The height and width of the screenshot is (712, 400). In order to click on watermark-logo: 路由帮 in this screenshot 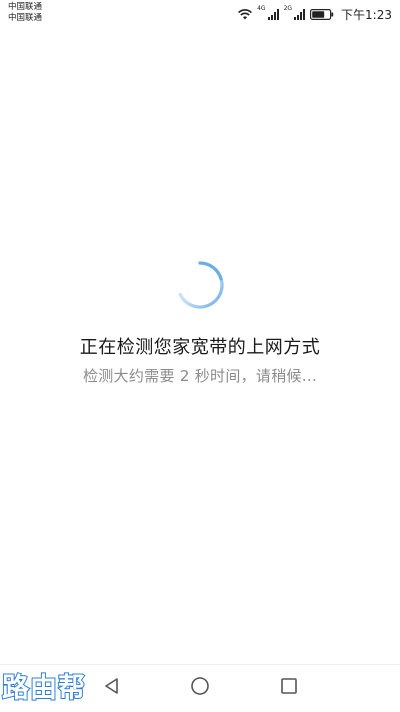, I will do `click(43, 688)`.